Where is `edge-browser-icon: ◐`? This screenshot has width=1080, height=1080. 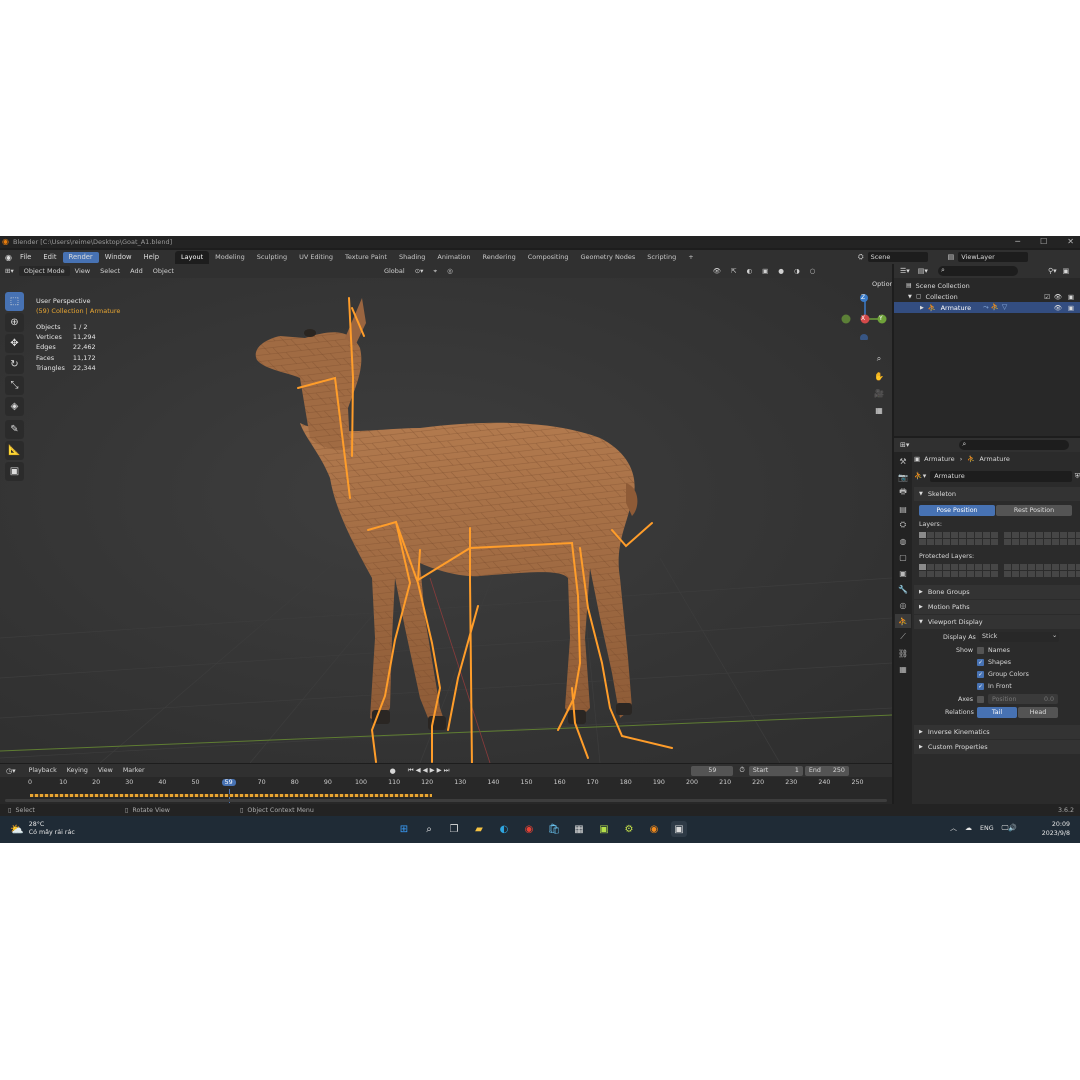
edge-browser-icon: ◐ is located at coordinates (504, 829).